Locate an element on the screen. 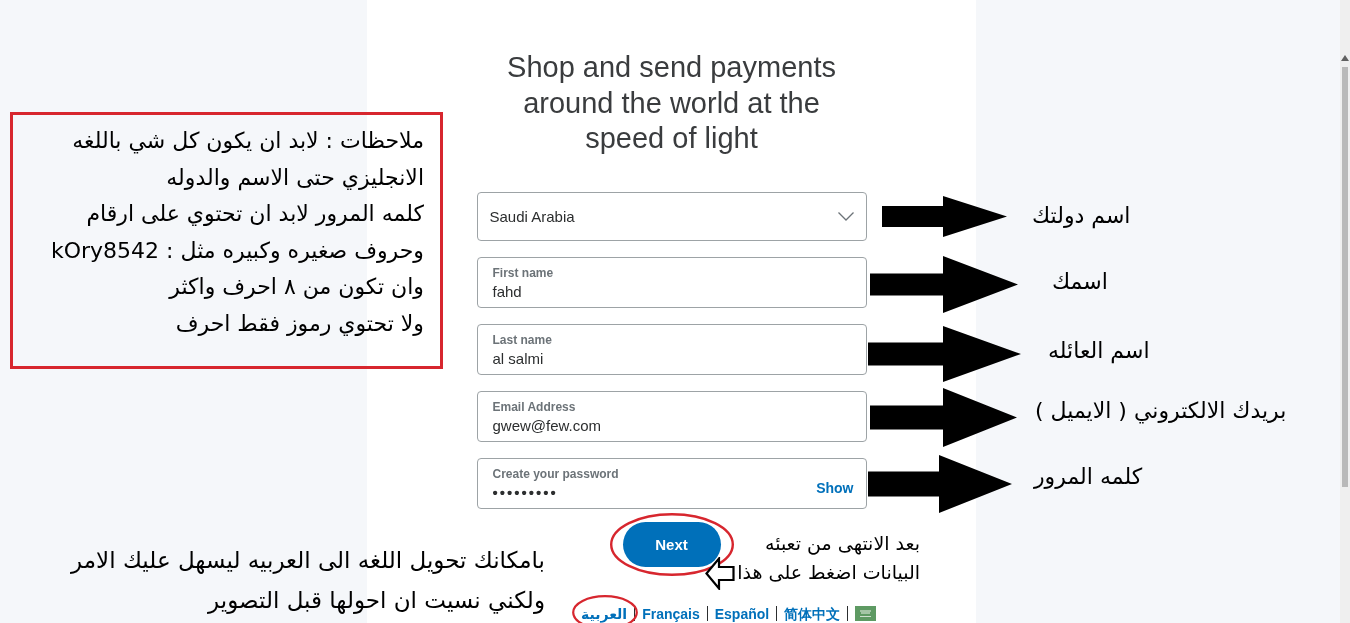  annotation-label: اسمك is located at coordinates (1080, 282).